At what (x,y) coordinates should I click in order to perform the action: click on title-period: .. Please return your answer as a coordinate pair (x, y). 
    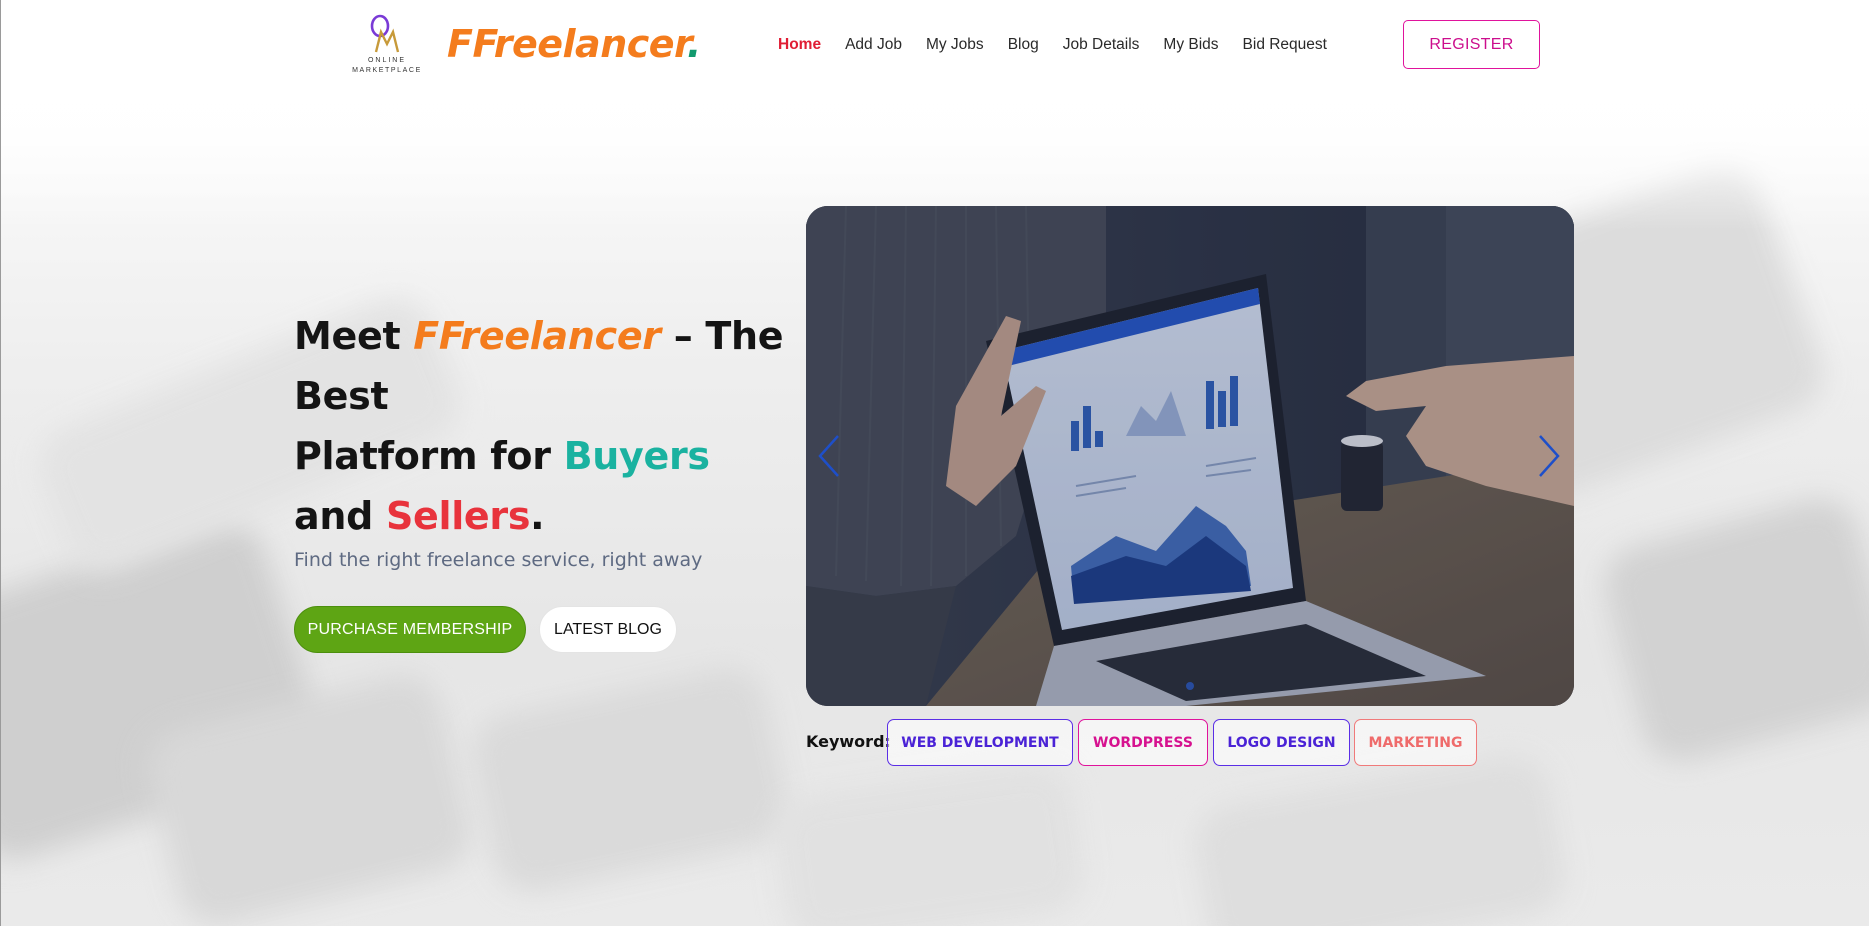
    Looking at the image, I should click on (537, 516).